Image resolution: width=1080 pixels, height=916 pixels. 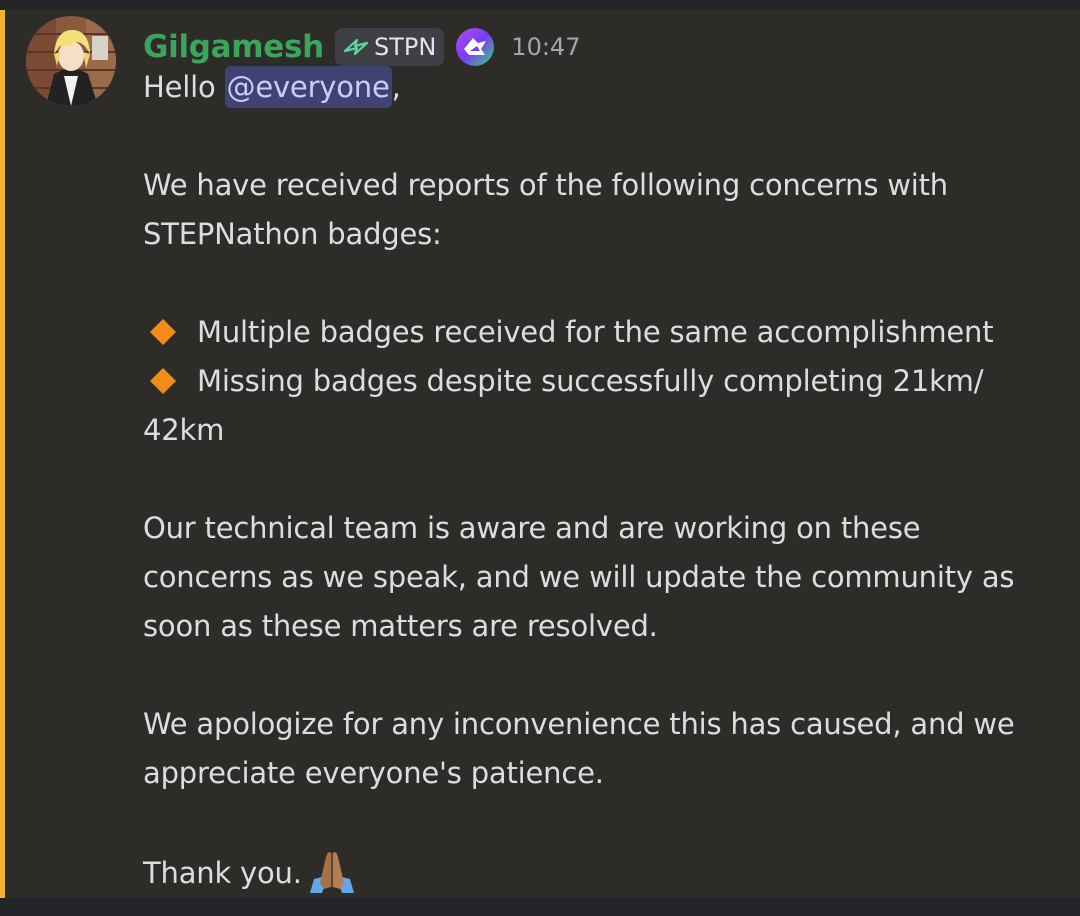 I want to click on lightning-bolt-icon, so click(x=356, y=47).